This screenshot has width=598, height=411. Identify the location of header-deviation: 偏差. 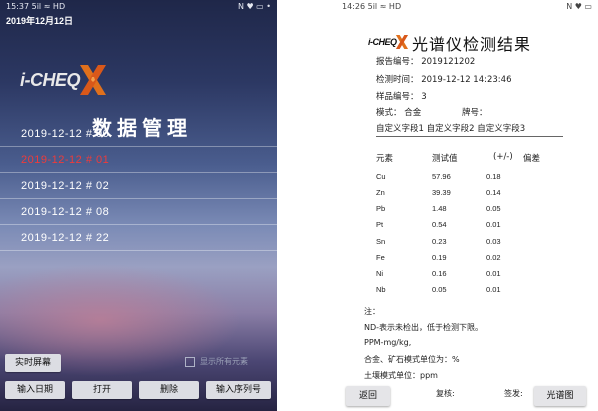
(532, 159).